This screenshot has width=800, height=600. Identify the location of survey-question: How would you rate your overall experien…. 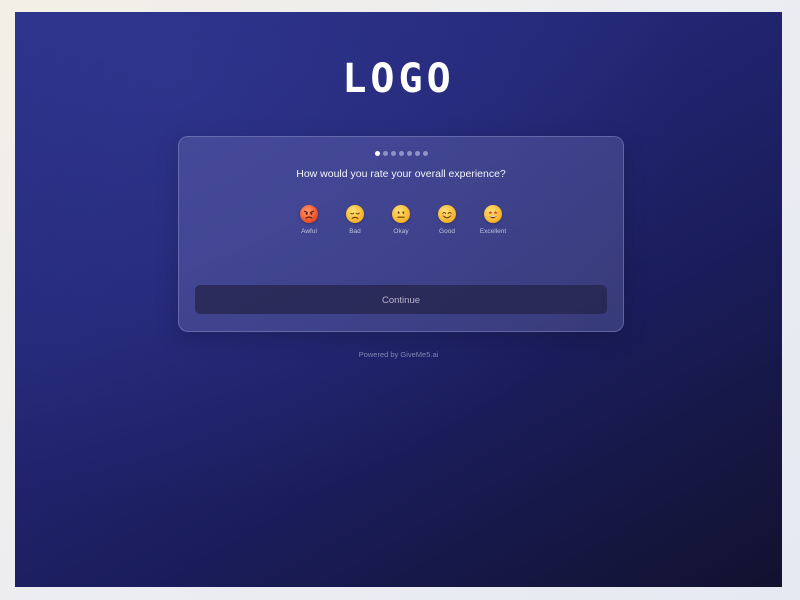
(401, 174).